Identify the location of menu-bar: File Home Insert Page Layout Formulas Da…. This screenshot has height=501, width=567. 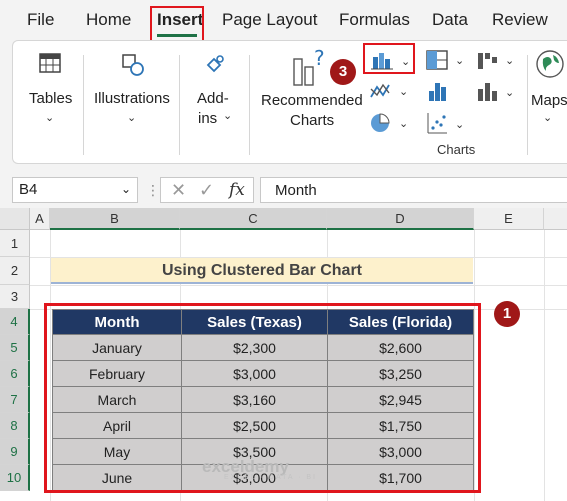
(283, 20).